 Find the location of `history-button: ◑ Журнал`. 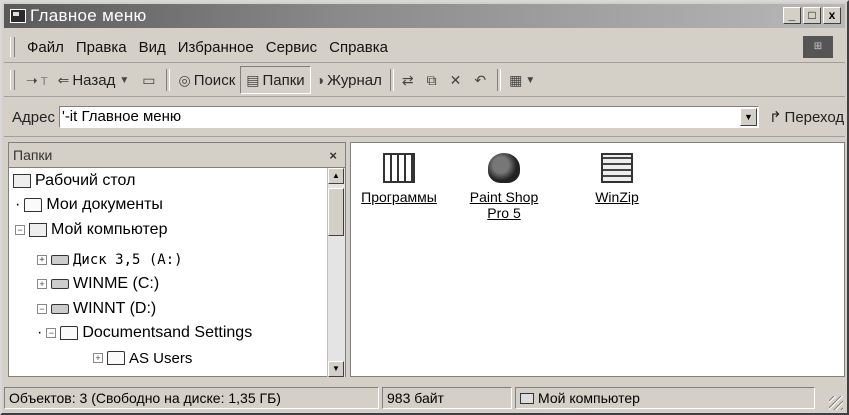

history-button: ◑ Журнал is located at coordinates (349, 80).